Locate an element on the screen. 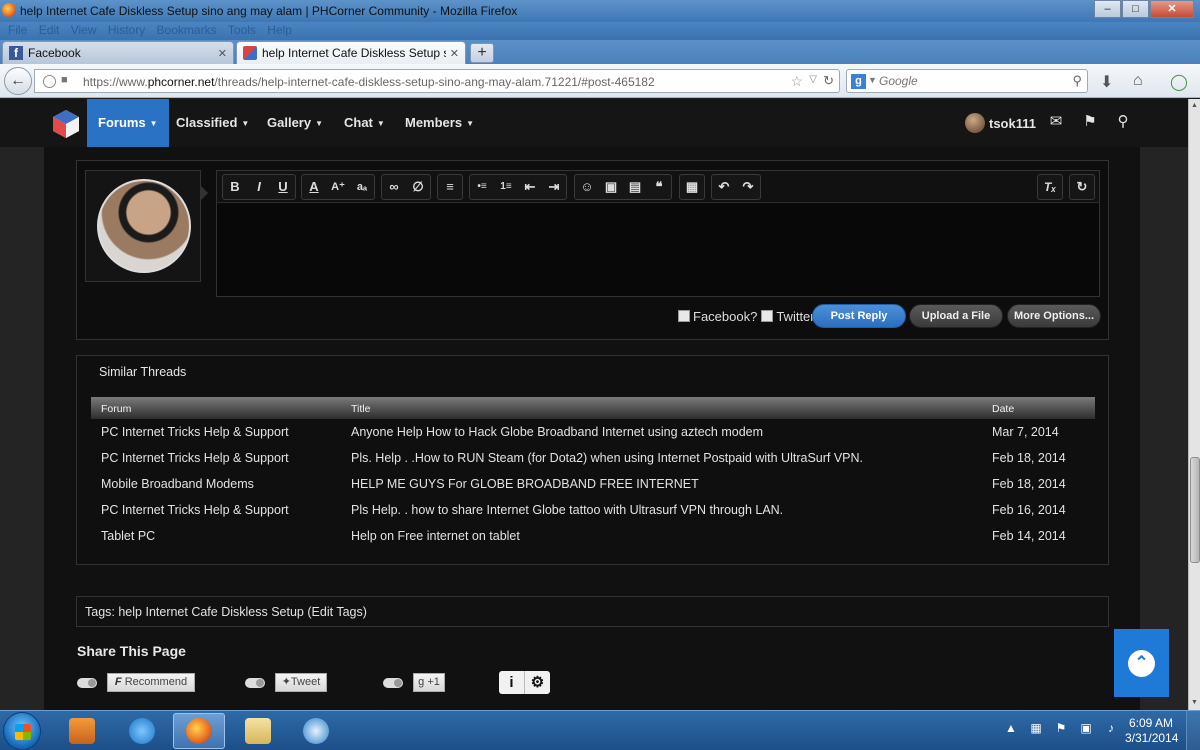  phcorner-logo is located at coordinates (66, 124).